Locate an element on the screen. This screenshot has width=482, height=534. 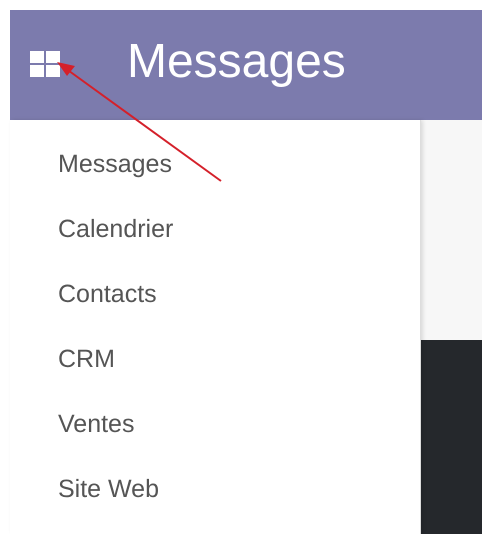
menu-item: Site Web is located at coordinates (215, 489).